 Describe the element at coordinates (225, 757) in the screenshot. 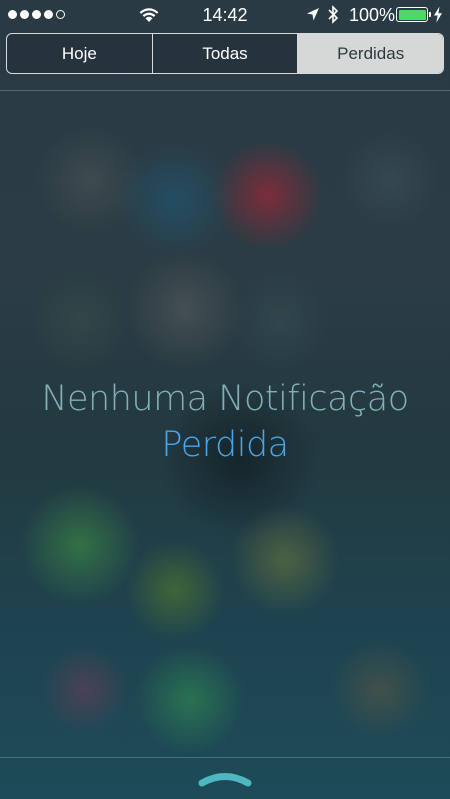

I see `footer-divider` at that location.